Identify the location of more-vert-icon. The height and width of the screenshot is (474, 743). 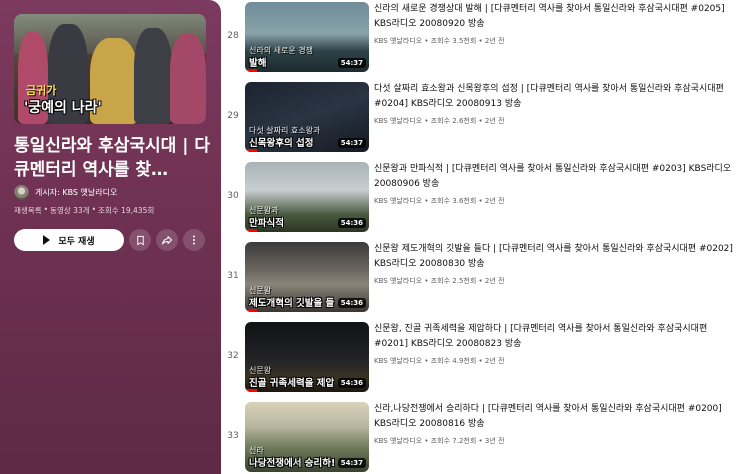
(194, 240).